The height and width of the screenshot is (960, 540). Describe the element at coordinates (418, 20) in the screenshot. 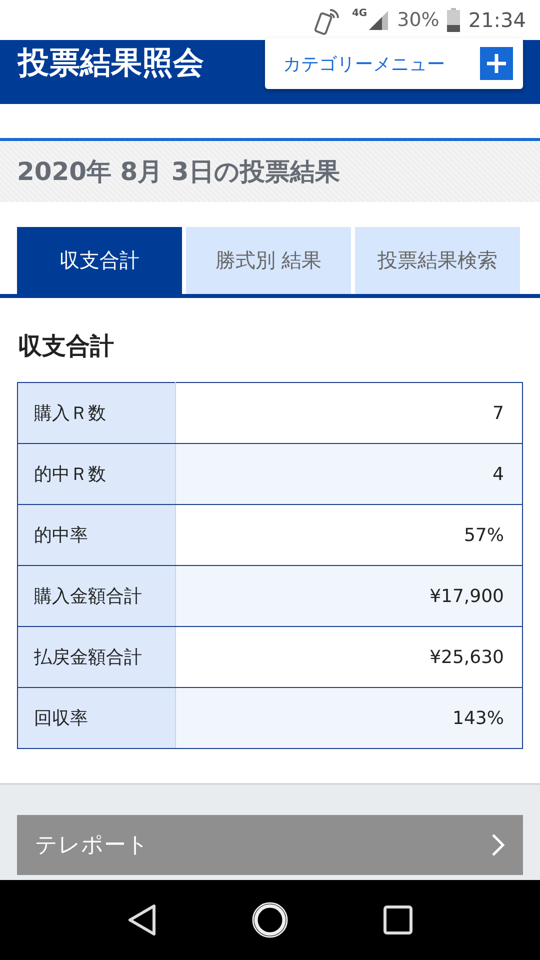

I see `battery-percent: 30%` at that location.